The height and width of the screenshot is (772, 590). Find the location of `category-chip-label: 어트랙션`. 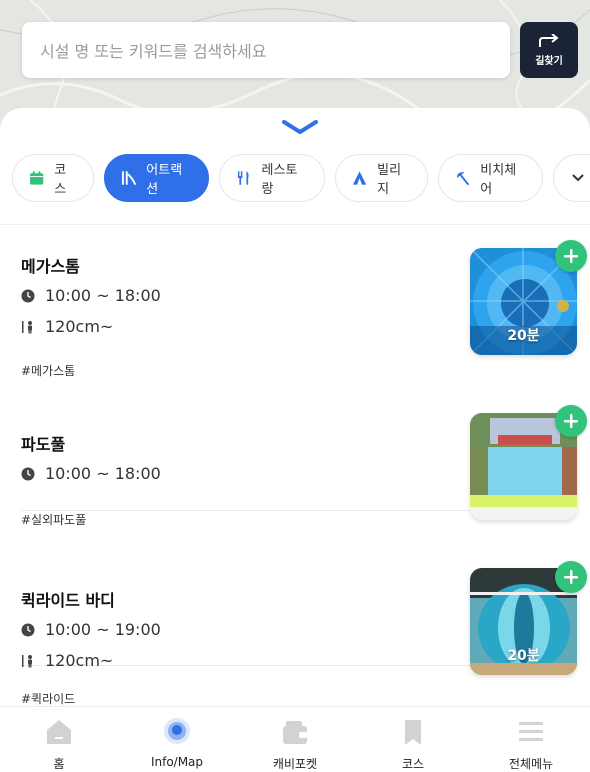

category-chip-label: 어트랙션 is located at coordinates (164, 180).